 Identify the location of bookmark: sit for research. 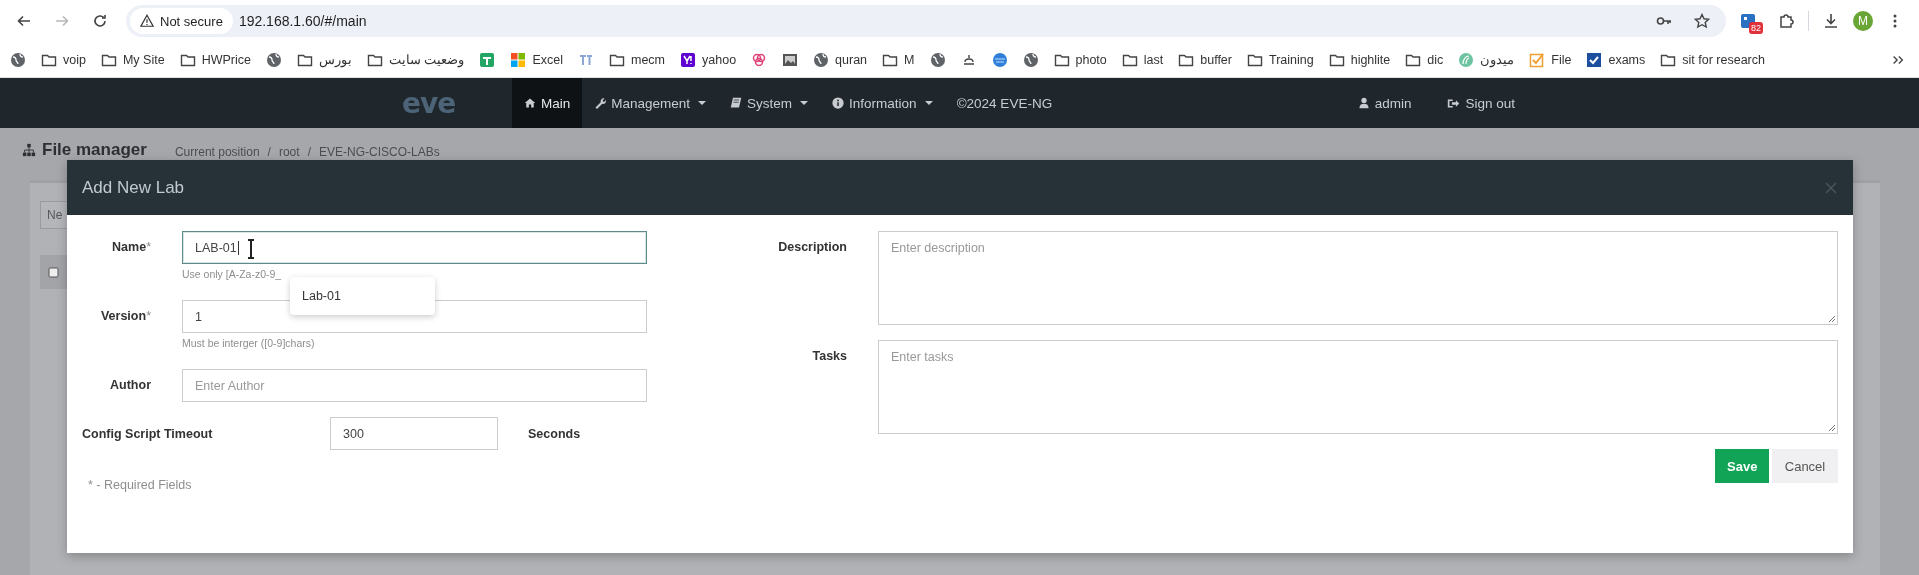
(1712, 59).